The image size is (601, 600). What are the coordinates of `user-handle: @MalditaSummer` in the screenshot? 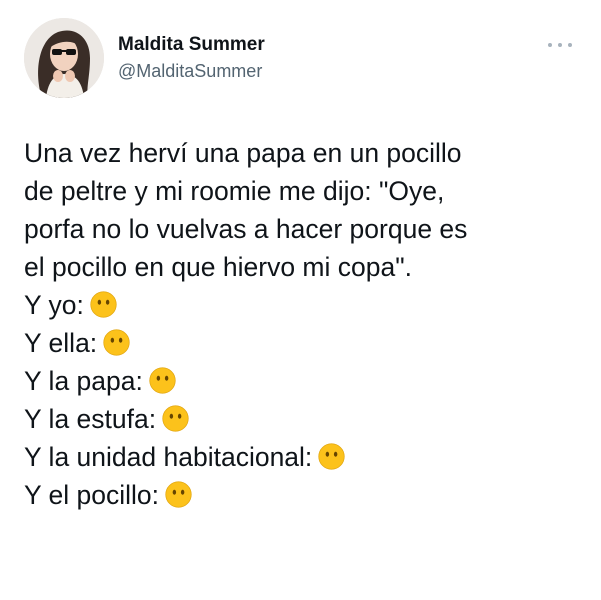 It's located at (190, 71).